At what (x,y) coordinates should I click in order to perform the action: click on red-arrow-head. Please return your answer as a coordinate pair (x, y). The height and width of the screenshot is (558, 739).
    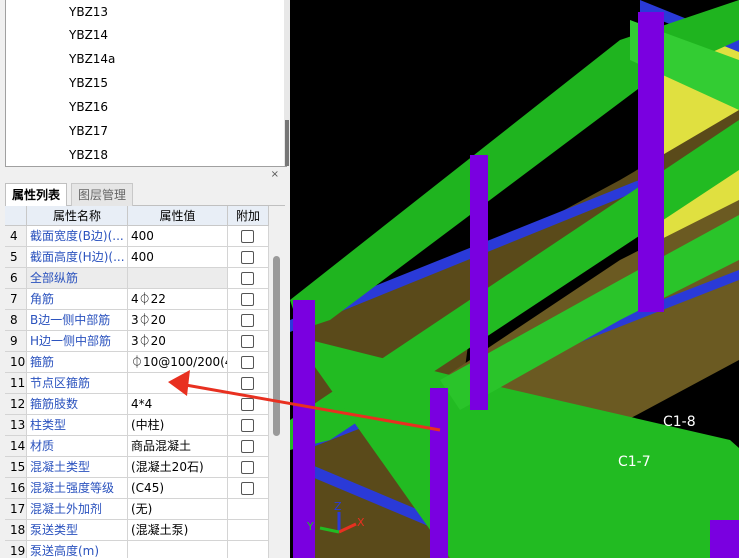
    Looking at the image, I should click on (179, 383).